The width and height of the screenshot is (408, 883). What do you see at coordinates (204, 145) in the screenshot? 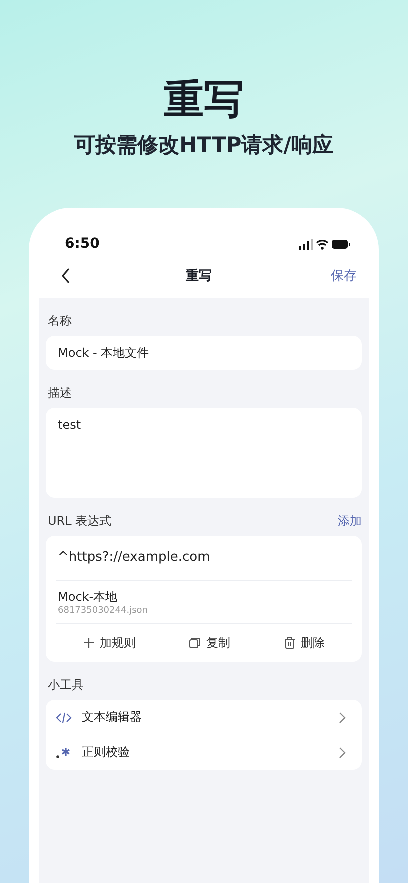
I see `subtitle: 可按需修改HTTP请求/响应` at bounding box center [204, 145].